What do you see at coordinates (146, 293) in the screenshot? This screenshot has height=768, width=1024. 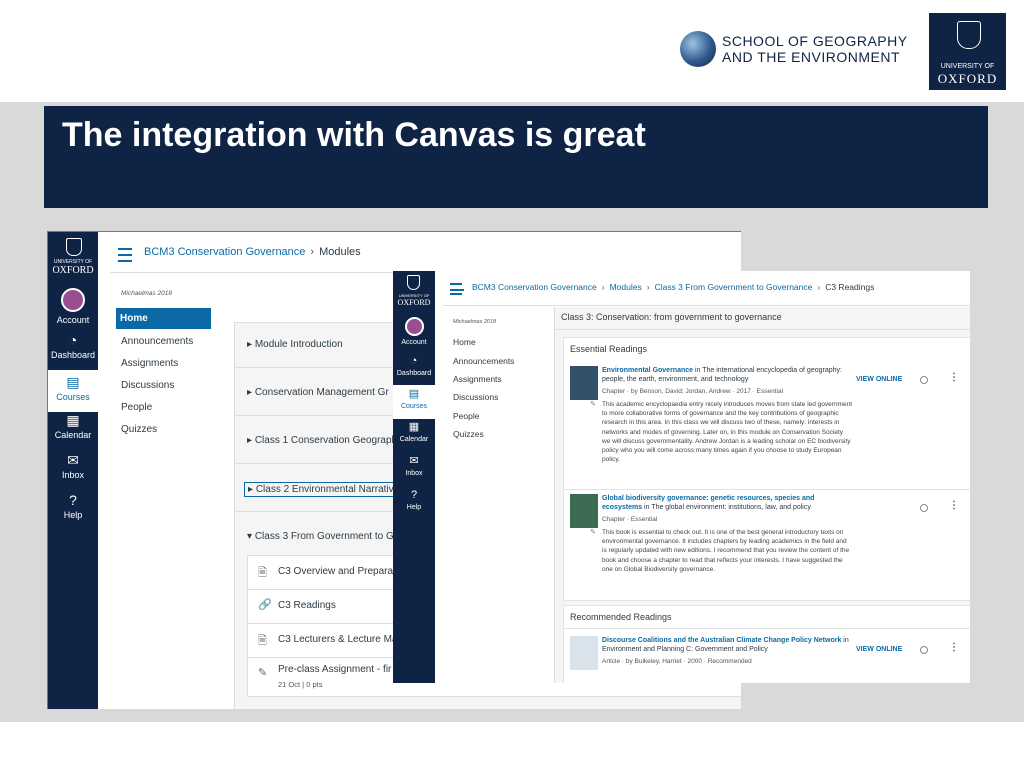 I see `term-label: Michaelmas 2018` at bounding box center [146, 293].